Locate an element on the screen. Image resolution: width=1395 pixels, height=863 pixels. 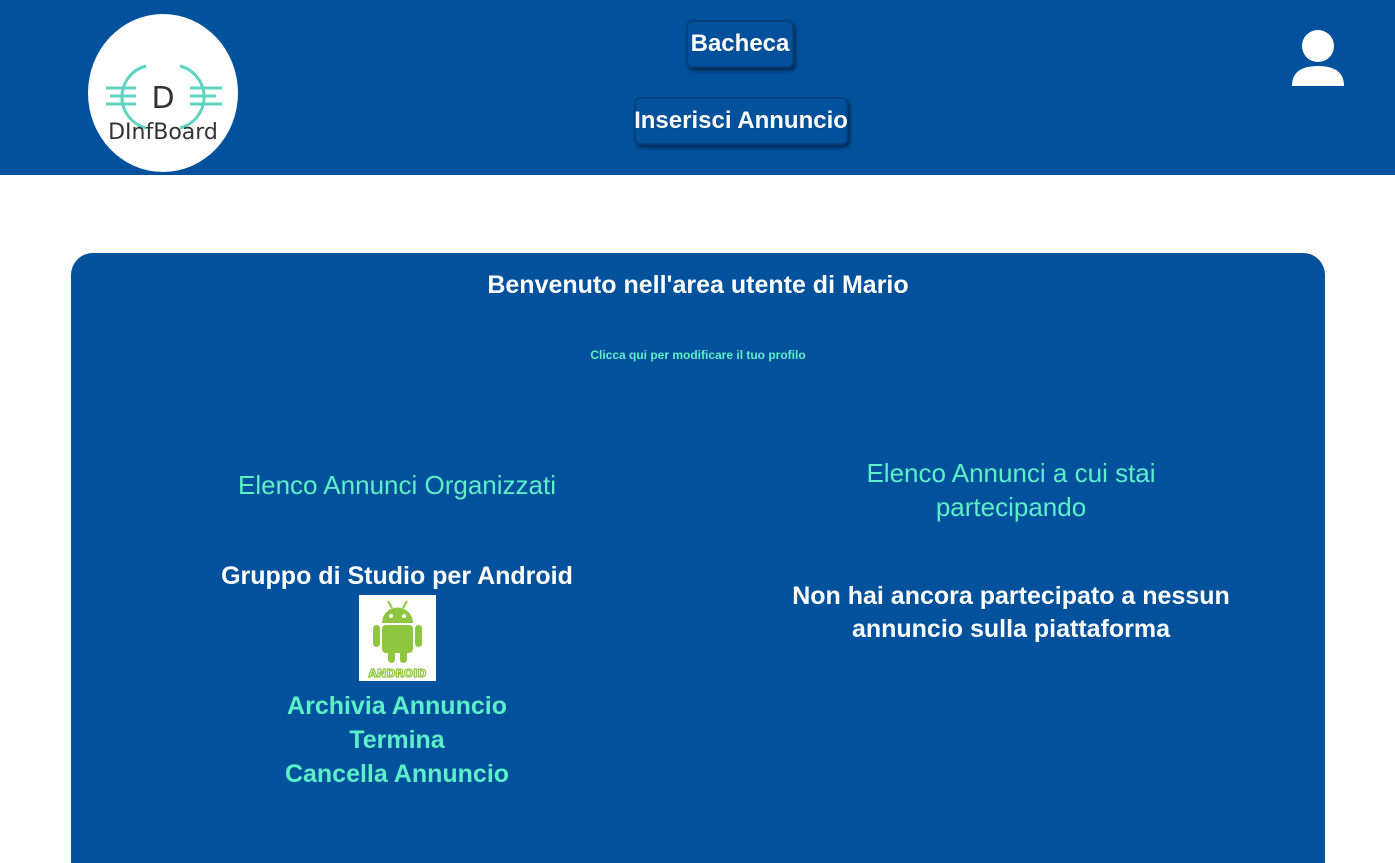
delete-announcement-link: Cancella Annuncio is located at coordinates (397, 774).